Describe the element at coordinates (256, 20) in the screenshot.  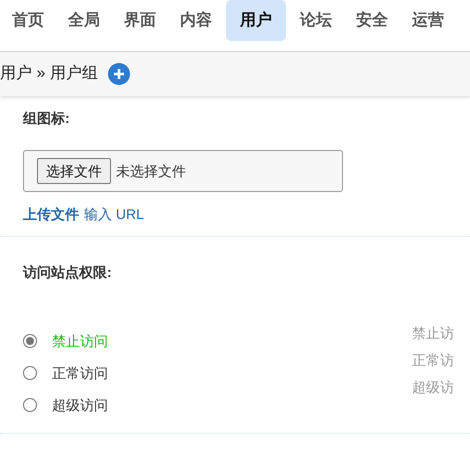
I see `nav-tab: 用户` at that location.